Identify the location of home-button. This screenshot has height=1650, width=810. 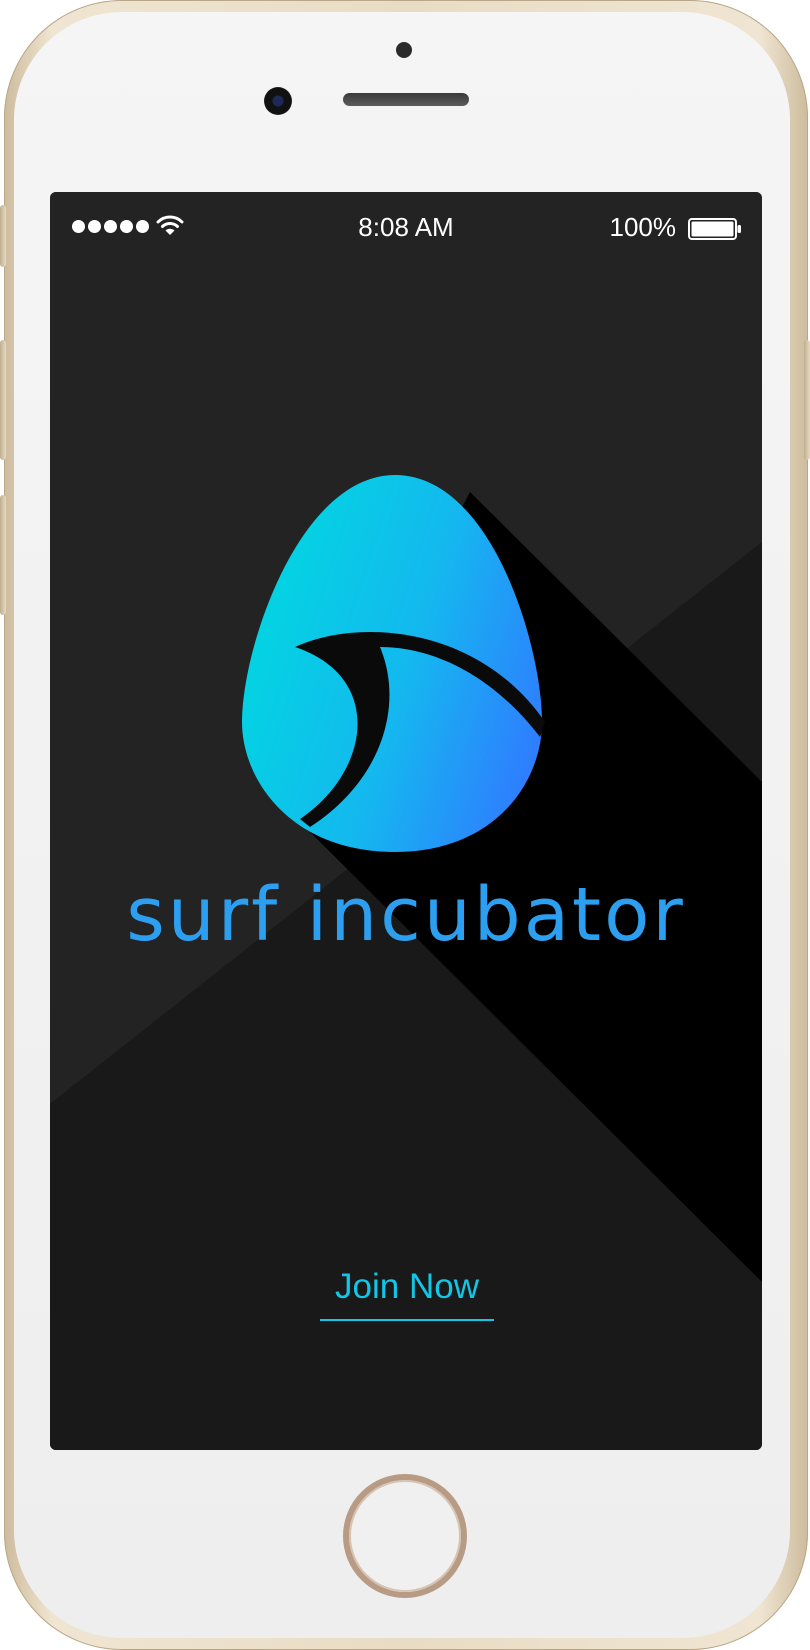
(405, 1536).